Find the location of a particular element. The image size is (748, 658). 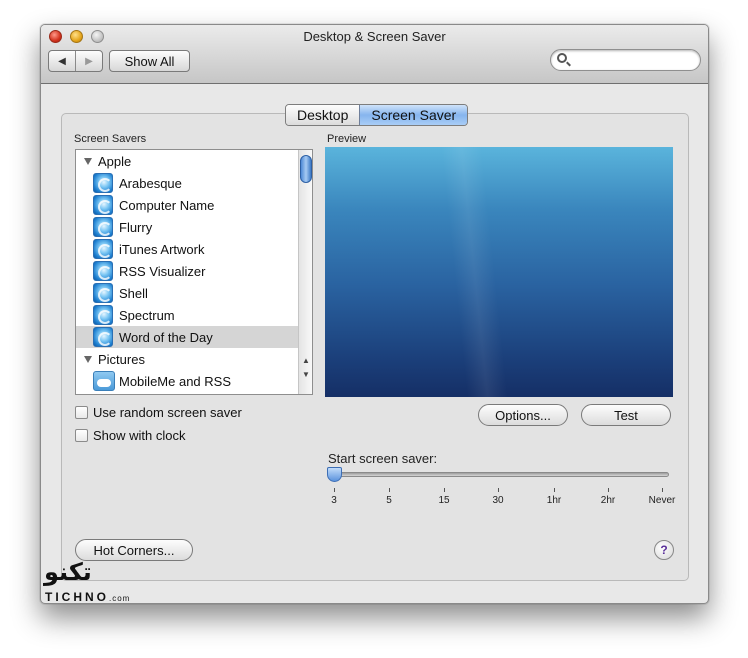

slider-tick-label: 2hr is located at coordinates (608, 500).